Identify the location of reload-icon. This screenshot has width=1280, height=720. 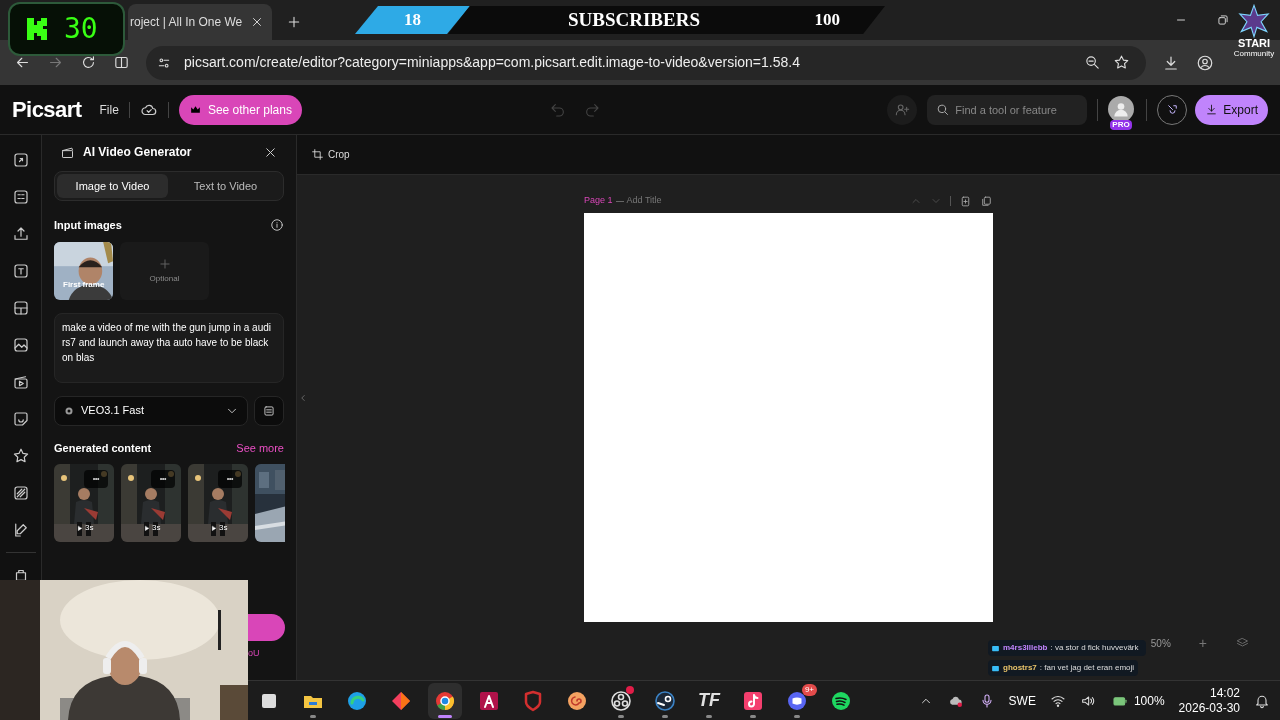
(88, 62).